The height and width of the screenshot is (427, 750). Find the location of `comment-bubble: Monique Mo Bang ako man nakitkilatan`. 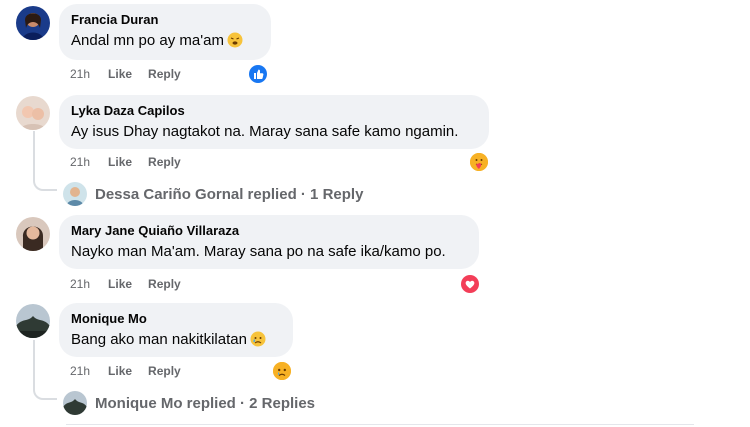

comment-bubble: Monique Mo Bang ako man nakitkilatan is located at coordinates (176, 330).